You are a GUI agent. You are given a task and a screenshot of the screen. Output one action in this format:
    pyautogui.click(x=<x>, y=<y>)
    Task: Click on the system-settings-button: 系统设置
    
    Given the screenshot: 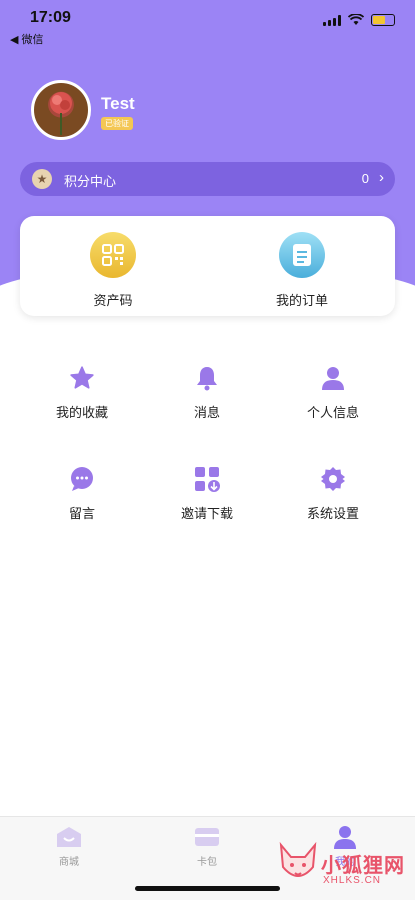 What is the action you would take?
    pyautogui.click(x=333, y=493)
    